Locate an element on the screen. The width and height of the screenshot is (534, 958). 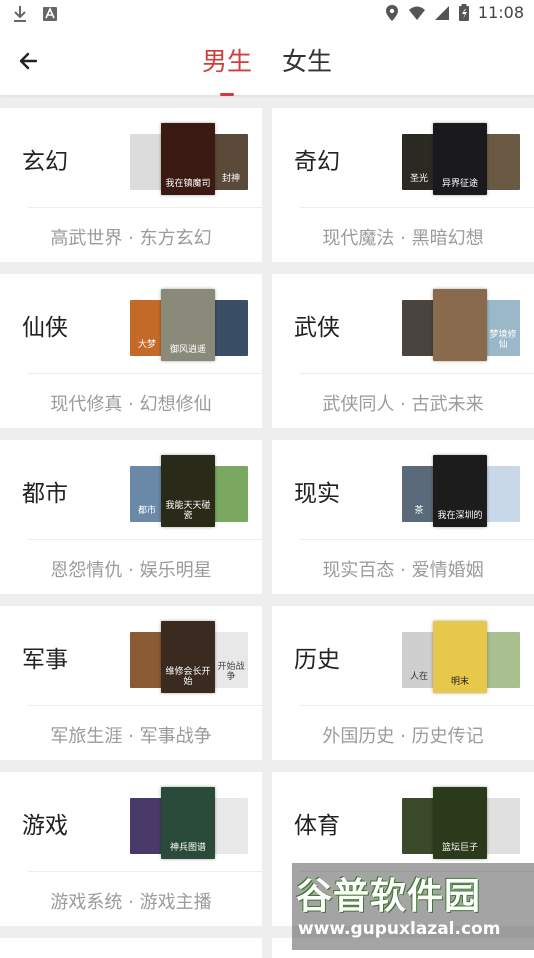
gender-tabs: 男生 女生 is located at coordinates (267, 69).